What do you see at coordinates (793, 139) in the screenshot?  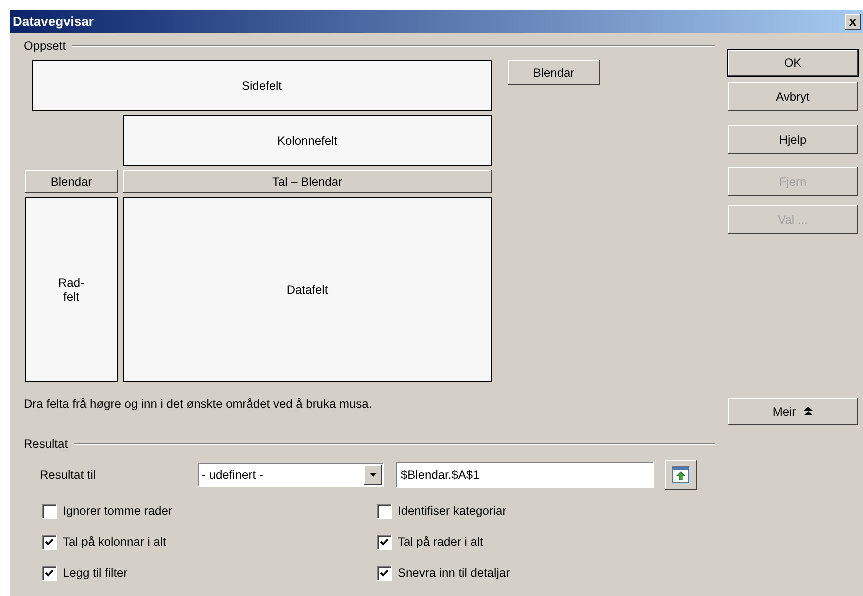 I see `dialog-button: Hjelp` at bounding box center [793, 139].